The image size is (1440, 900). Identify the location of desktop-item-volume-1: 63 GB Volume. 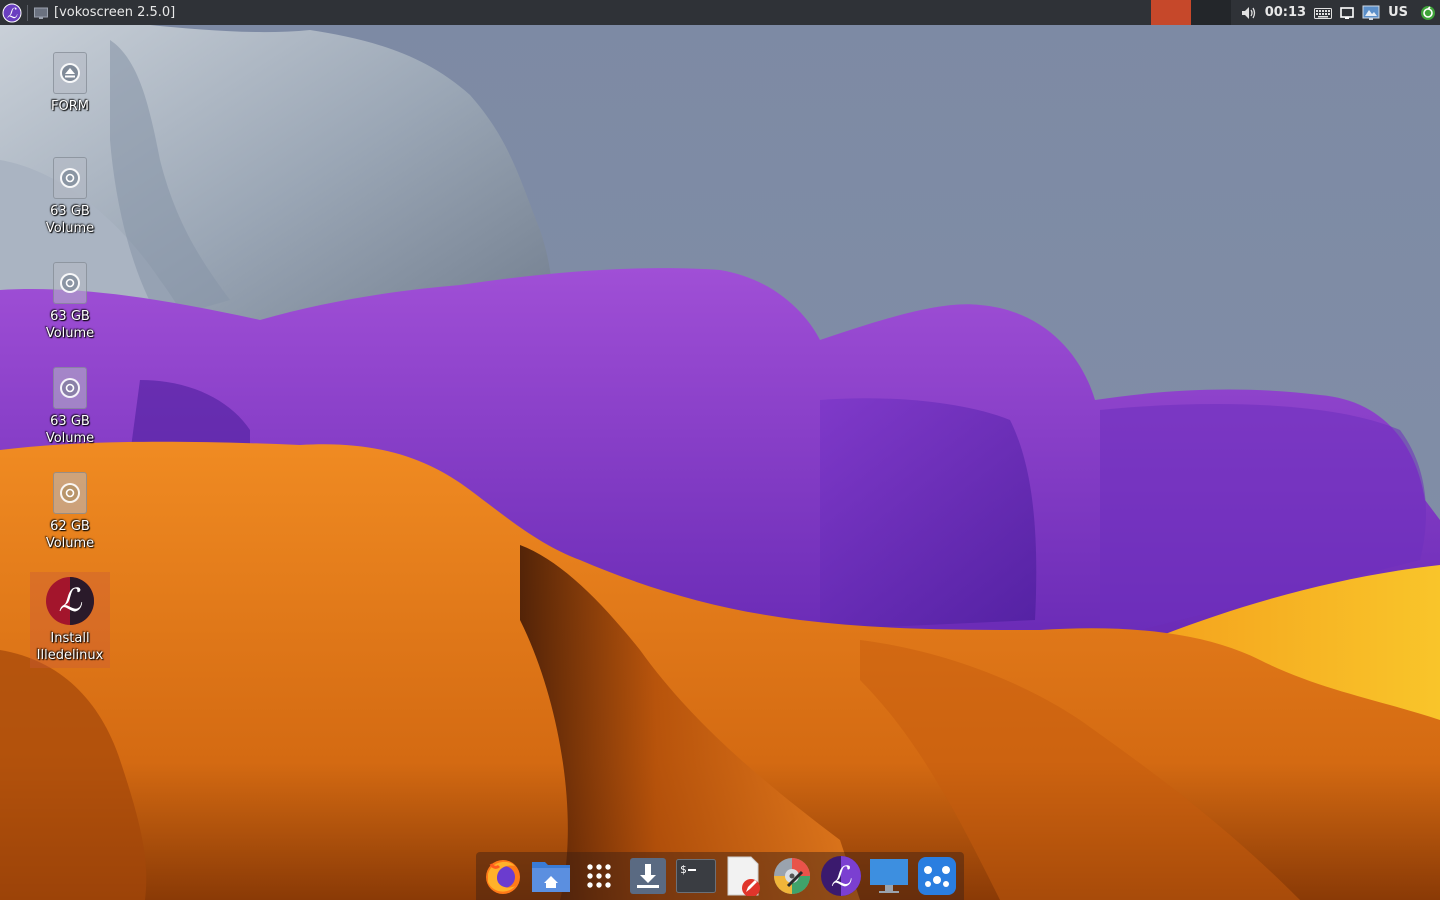
(70, 197).